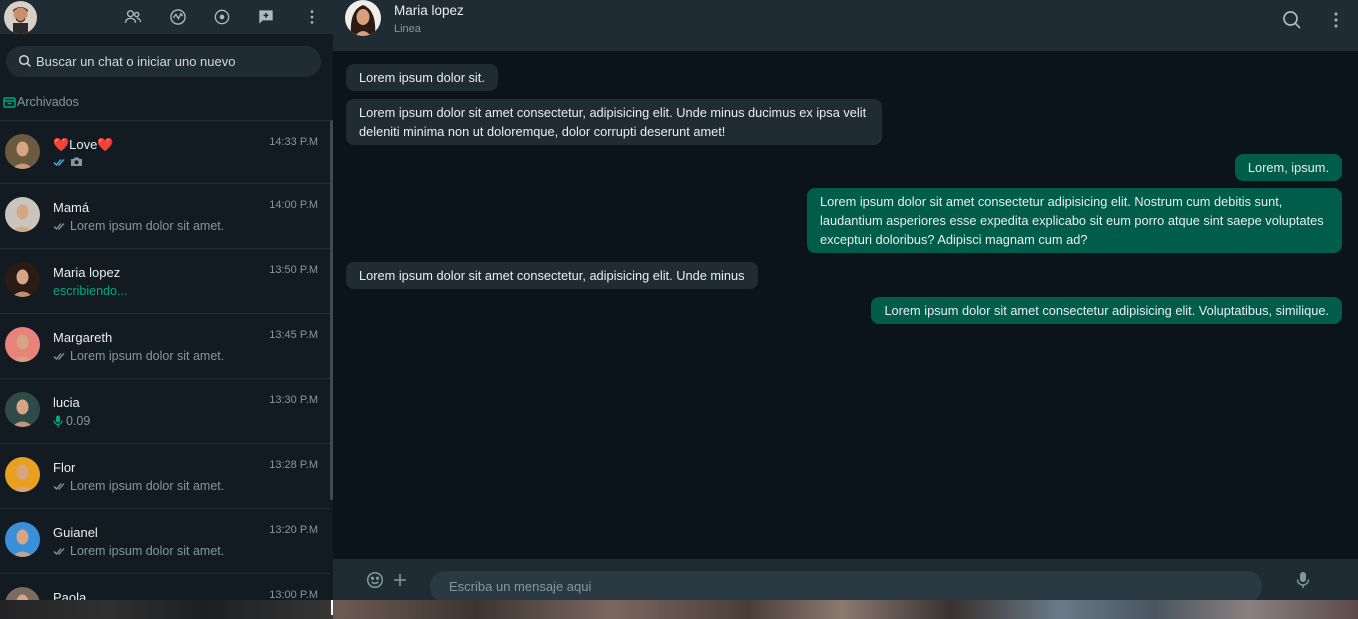 This screenshot has height=619, width=1358. Describe the element at coordinates (1292, 20) in the screenshot. I see `search-messages-icon` at that location.